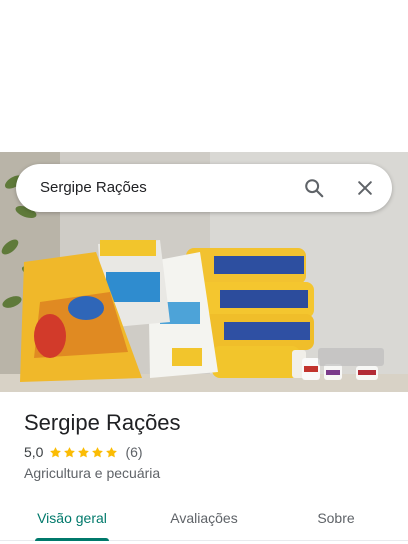 The height and width of the screenshot is (544, 408). I want to click on place-tabs: Visão geral Avaliações Sobre, so click(204, 518).